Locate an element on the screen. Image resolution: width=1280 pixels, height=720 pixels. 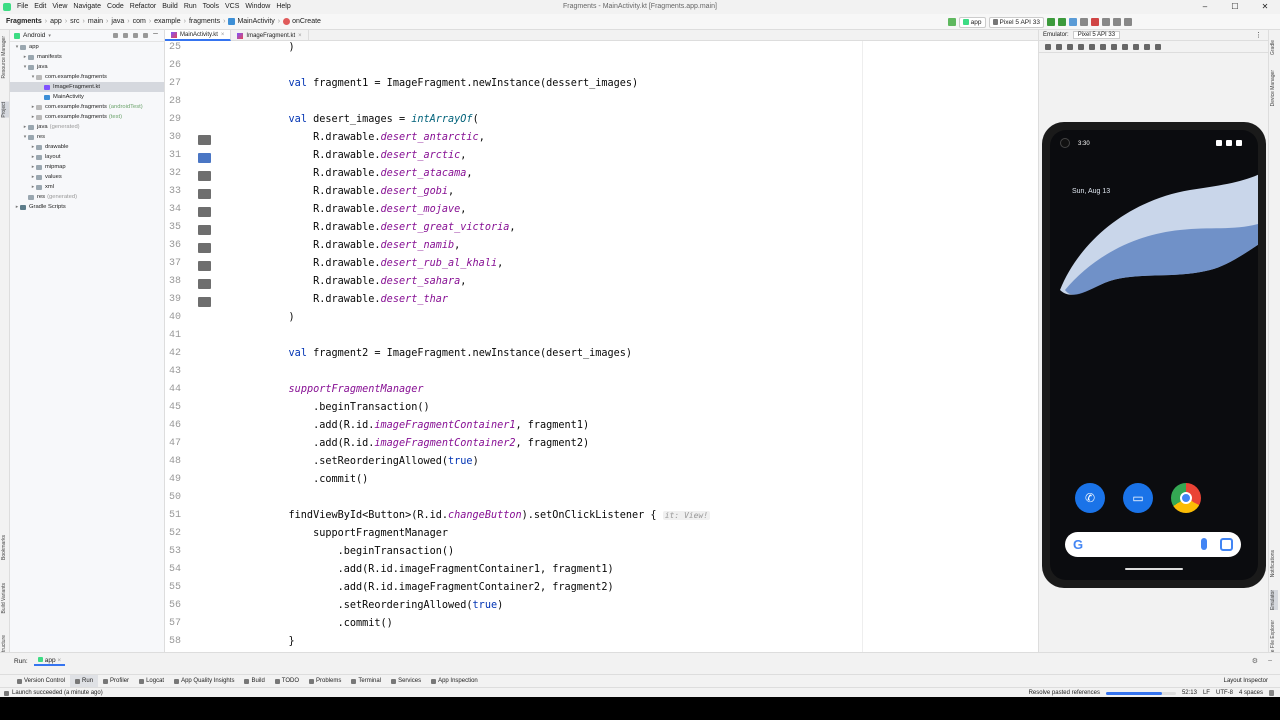
gear-icon is located at coordinates (145, 35).